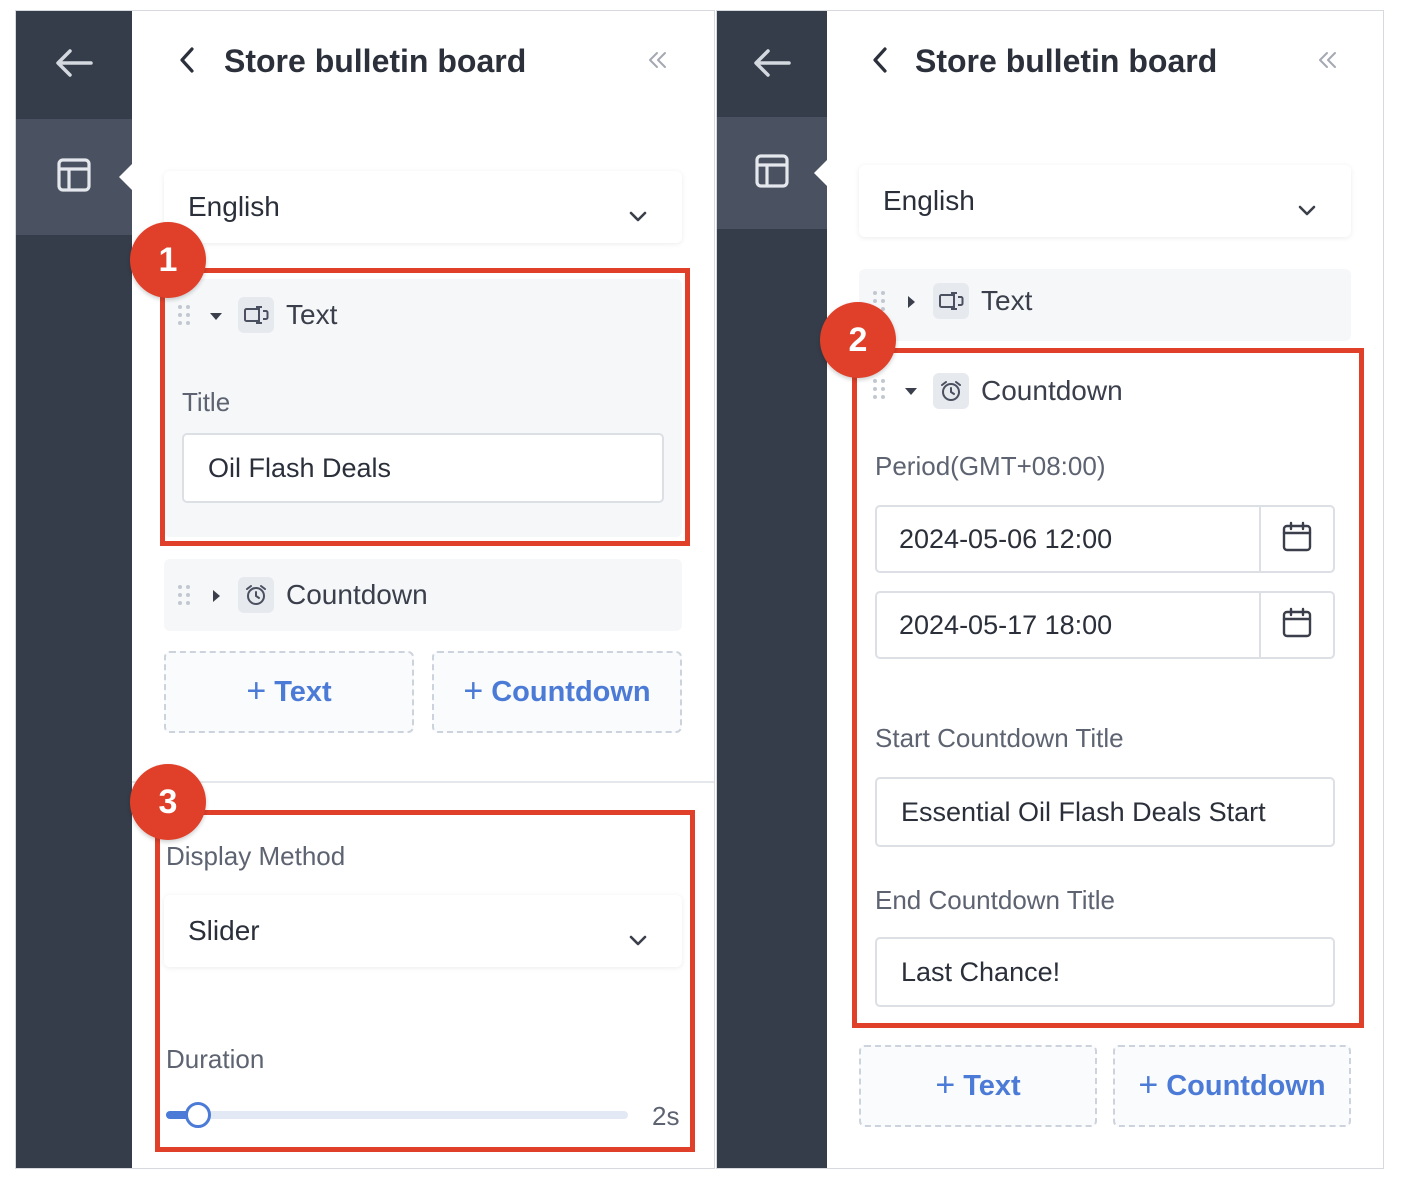 Image resolution: width=1402 pixels, height=1184 pixels. What do you see at coordinates (1007, 300) in the screenshot?
I see `text-block-label: Text` at bounding box center [1007, 300].